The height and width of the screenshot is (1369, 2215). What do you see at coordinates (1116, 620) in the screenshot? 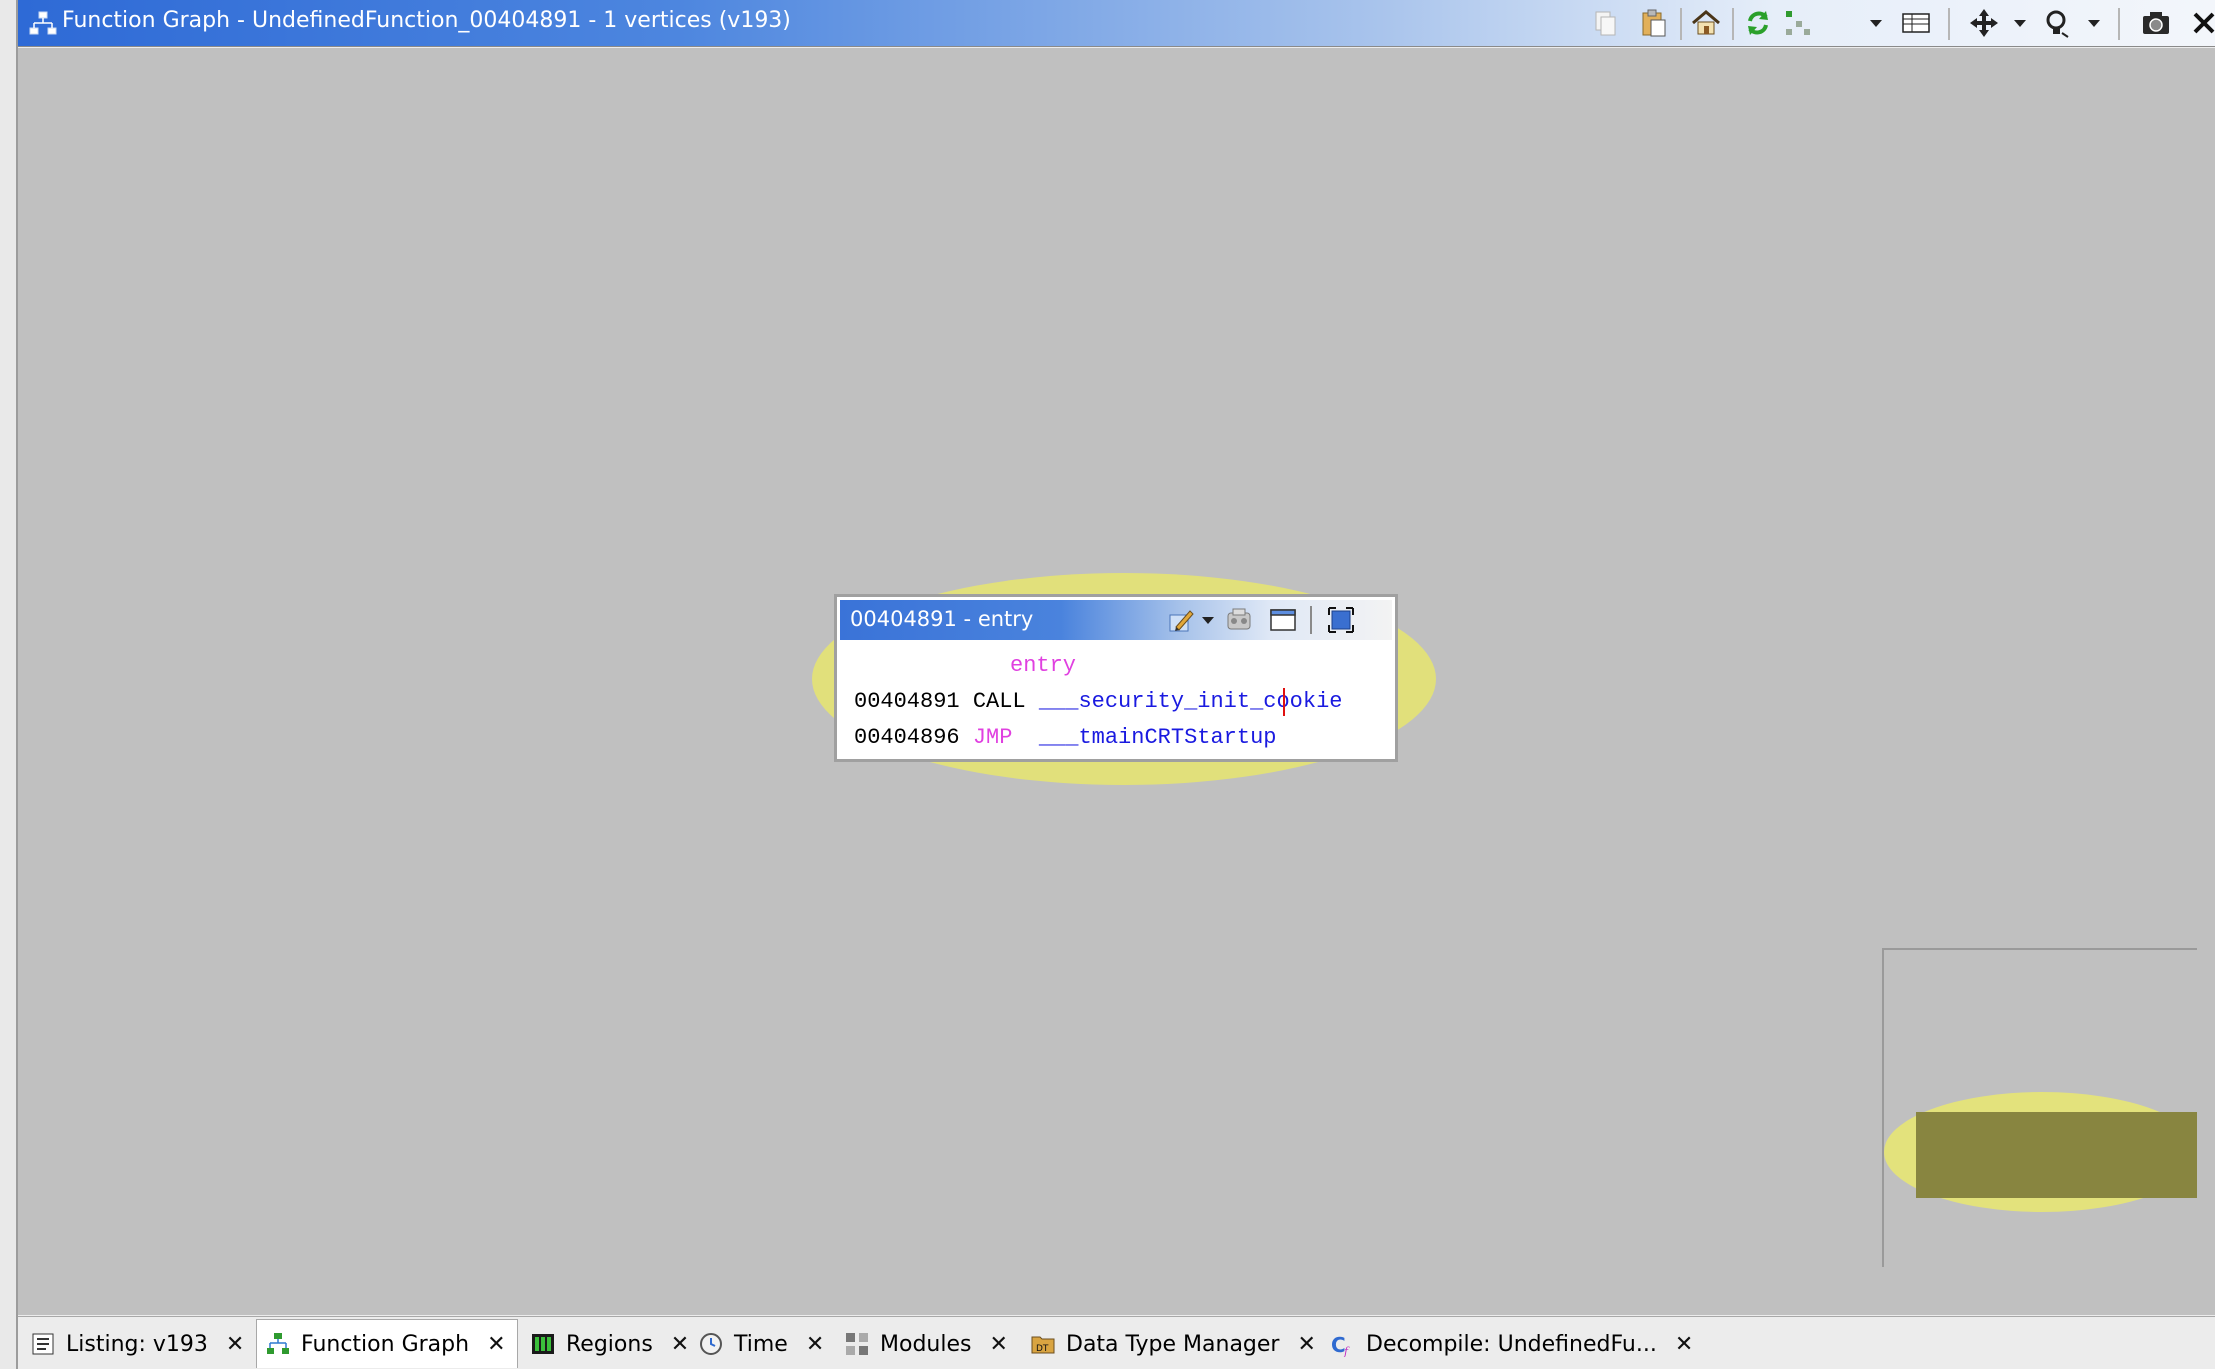
I see `vertex-header: 00404891 - entry` at bounding box center [1116, 620].